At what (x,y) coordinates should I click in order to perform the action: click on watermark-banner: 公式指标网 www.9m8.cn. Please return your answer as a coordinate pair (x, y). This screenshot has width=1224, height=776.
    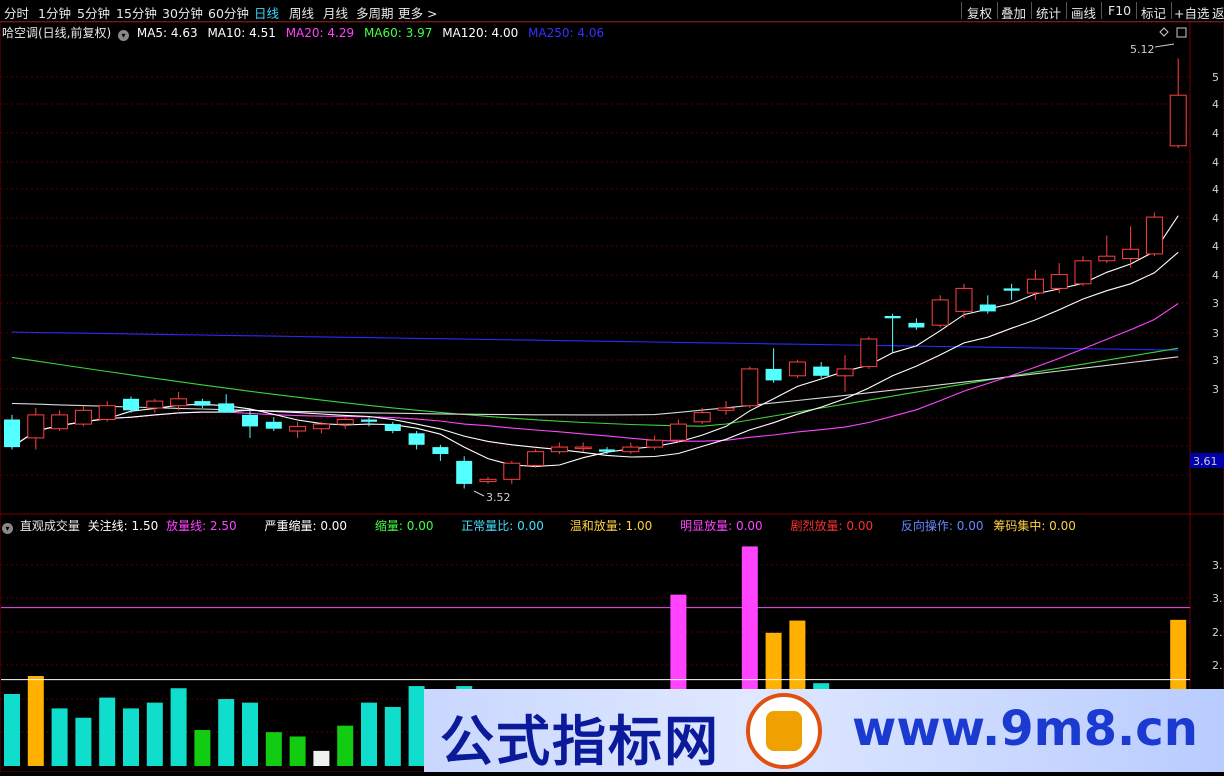
    Looking at the image, I should click on (824, 731).